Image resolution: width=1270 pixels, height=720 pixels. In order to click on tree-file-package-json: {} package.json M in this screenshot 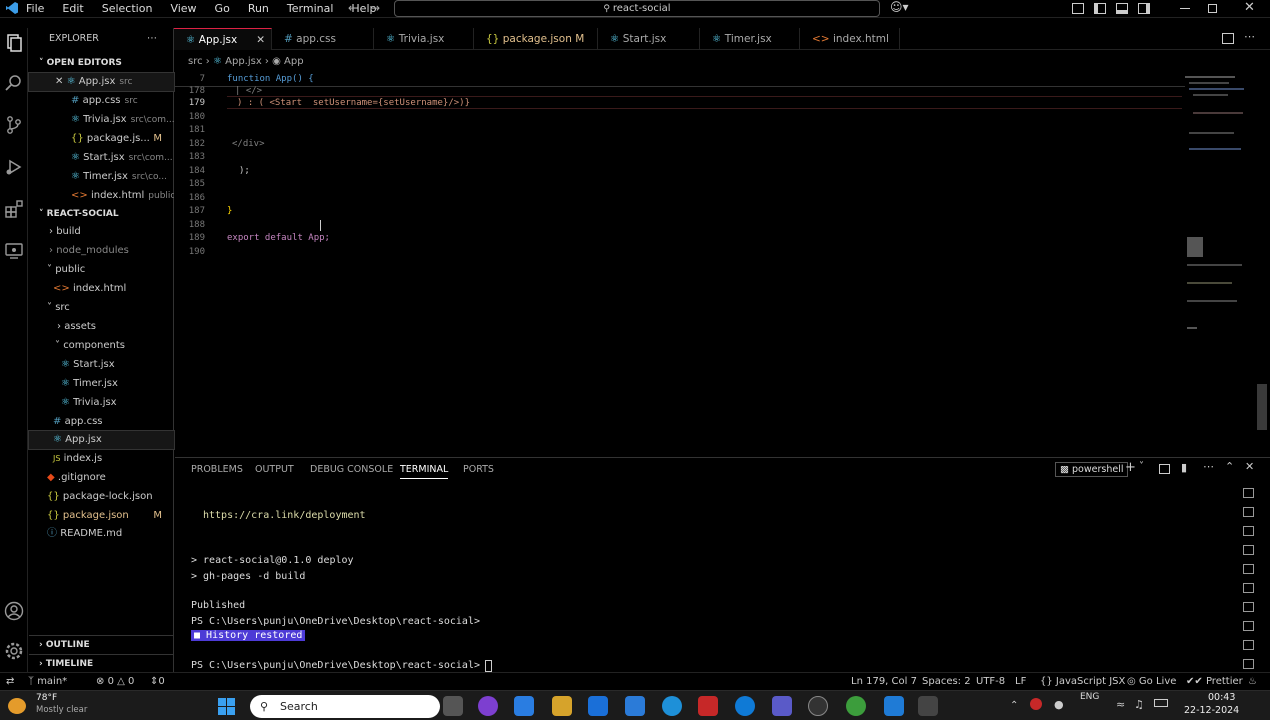, I will do `click(101, 516)`.